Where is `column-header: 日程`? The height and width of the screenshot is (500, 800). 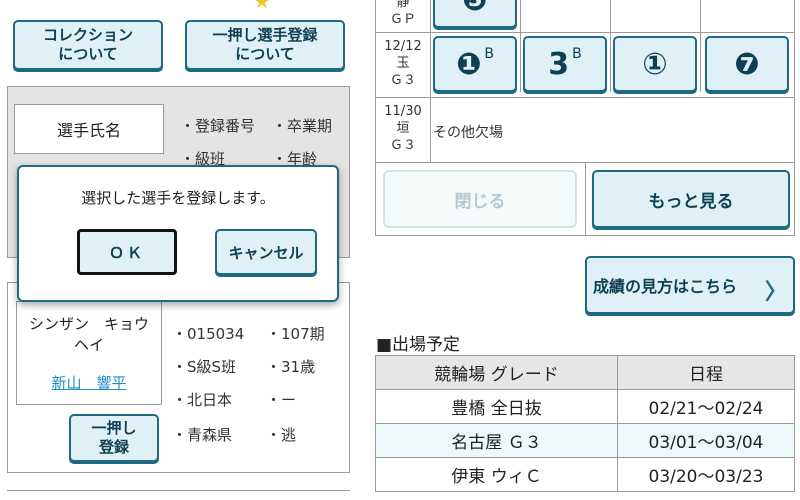
column-header: 日程 is located at coordinates (706, 372).